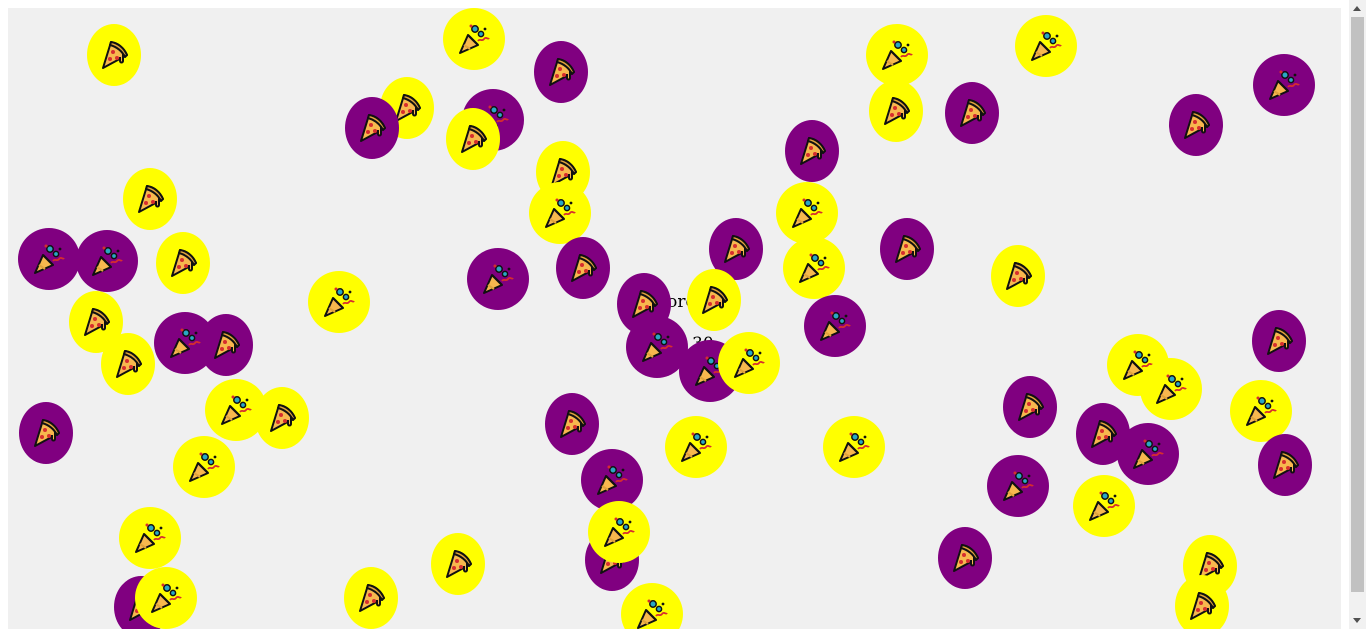 The image size is (1366, 629). I want to click on vertical-scrollbar, so click(1357, 314).